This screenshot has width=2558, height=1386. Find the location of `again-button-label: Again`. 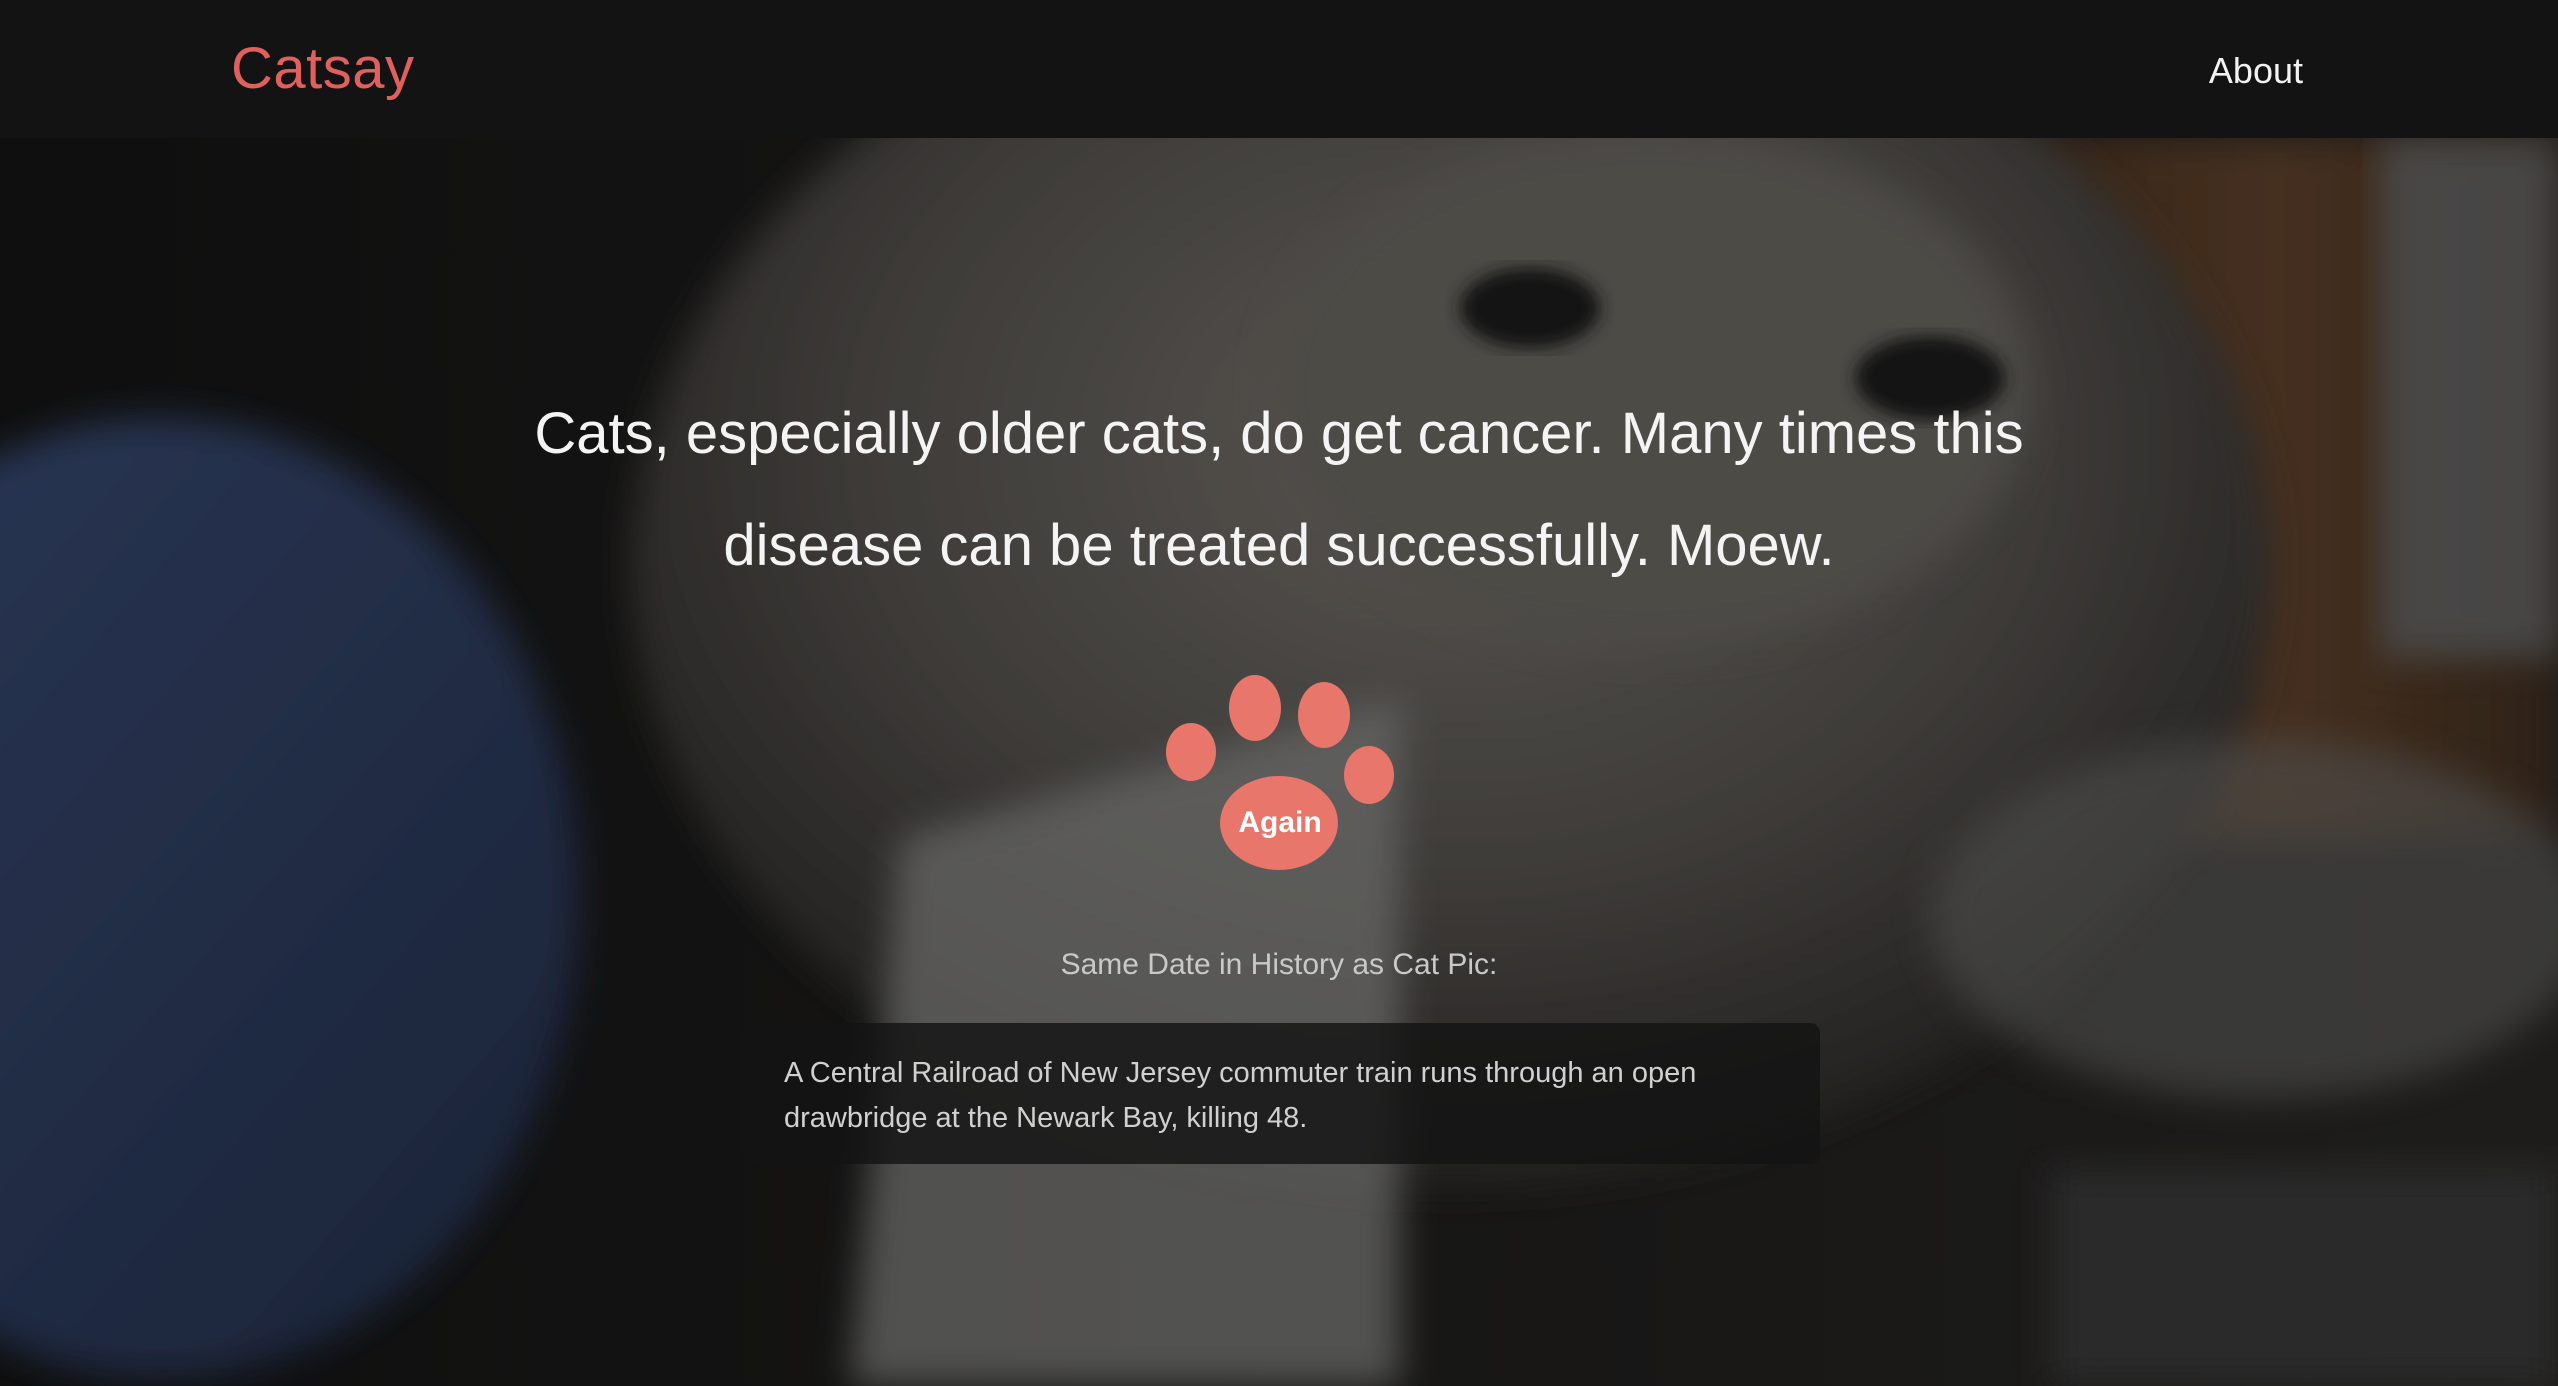

again-button-label: Again is located at coordinates (1280, 822).